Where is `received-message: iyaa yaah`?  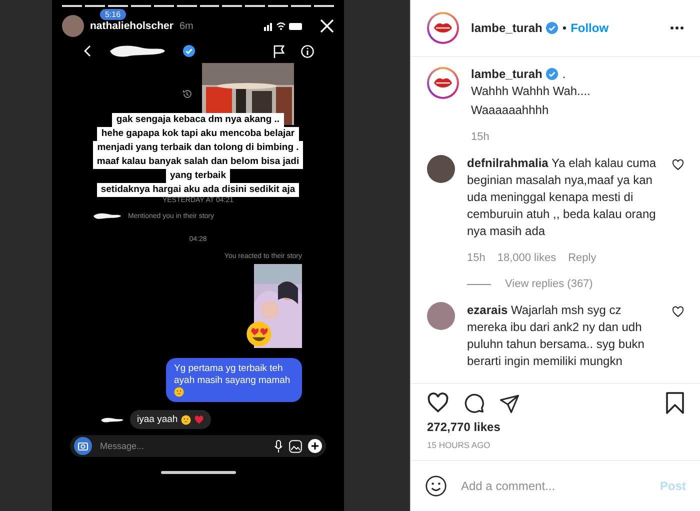
received-message: iyaa yaah is located at coordinates (170, 419).